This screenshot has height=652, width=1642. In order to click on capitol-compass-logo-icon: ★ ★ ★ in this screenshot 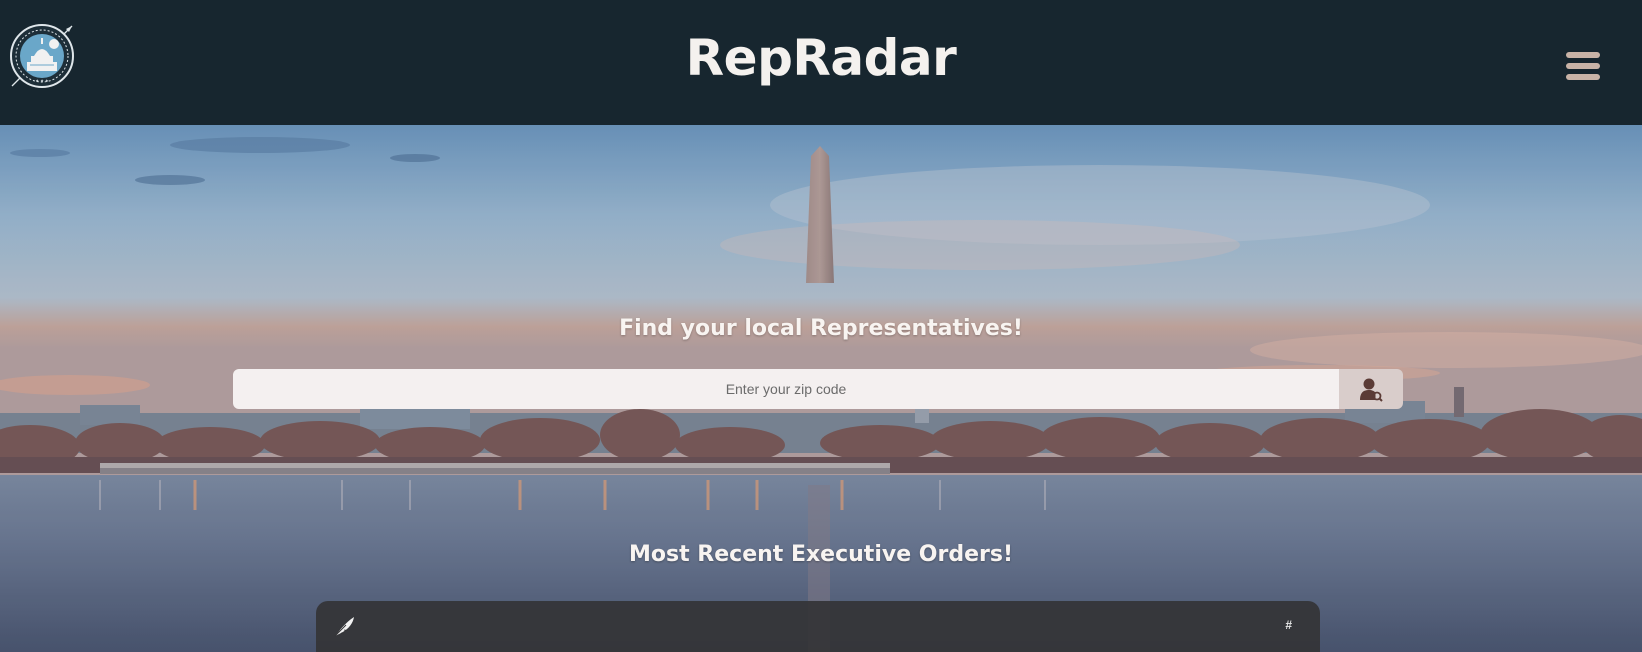, I will do `click(42, 56)`.